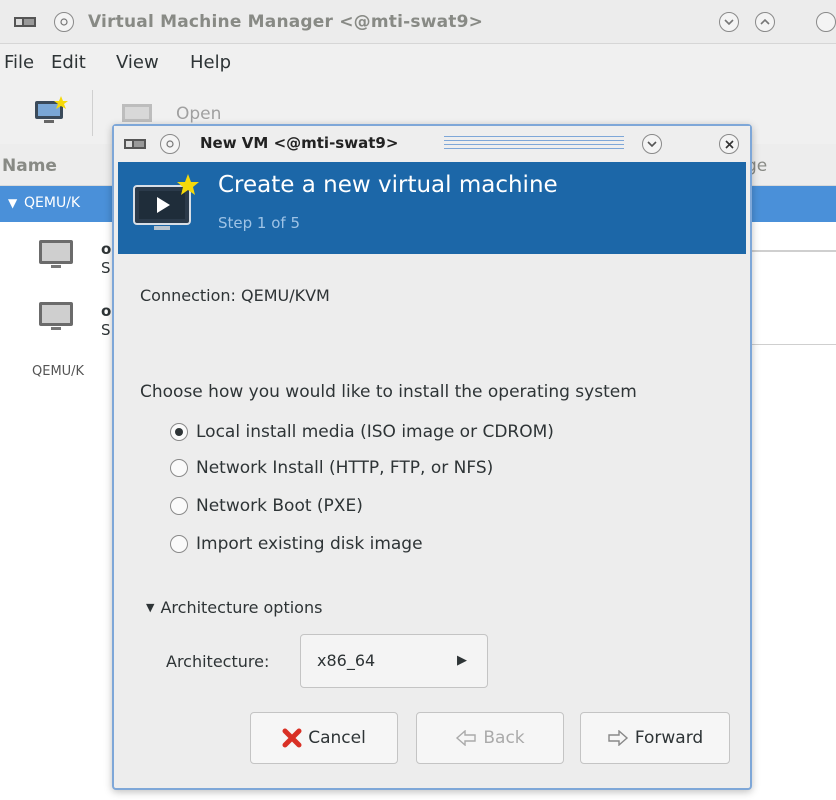  Describe the element at coordinates (394, 661) in the screenshot. I see `architecture-select: x86_64 ▶` at that location.